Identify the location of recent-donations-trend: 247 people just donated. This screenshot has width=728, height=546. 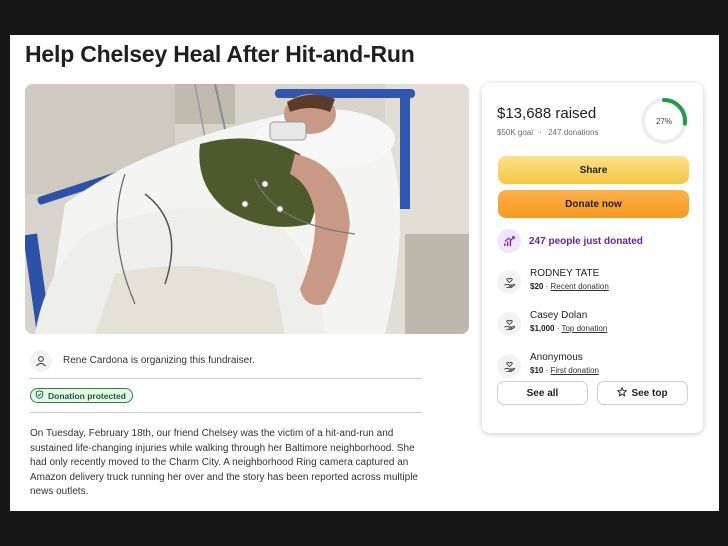
(570, 241).